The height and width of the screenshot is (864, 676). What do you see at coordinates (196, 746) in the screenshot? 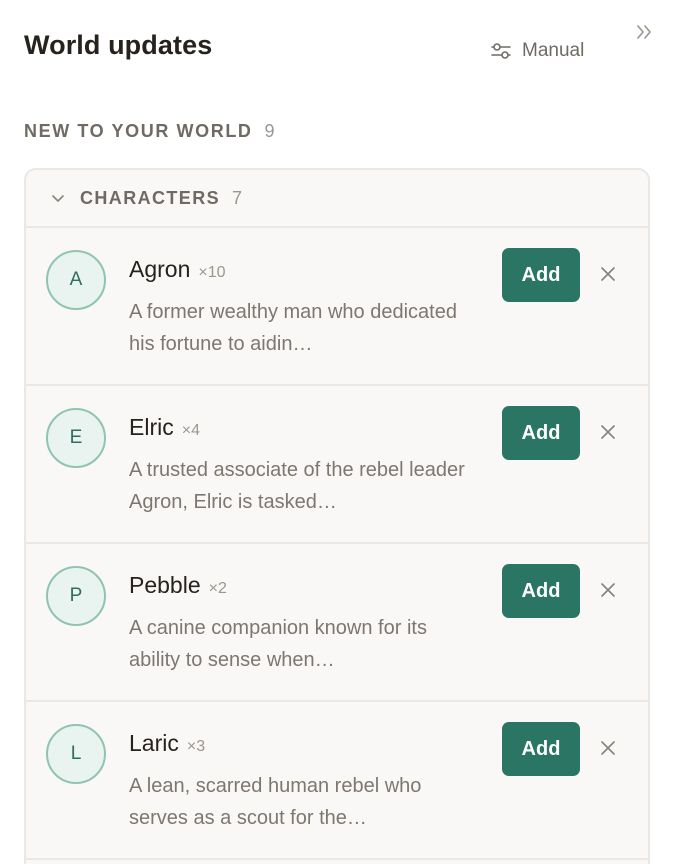
I see `mention-count: ×3` at bounding box center [196, 746].